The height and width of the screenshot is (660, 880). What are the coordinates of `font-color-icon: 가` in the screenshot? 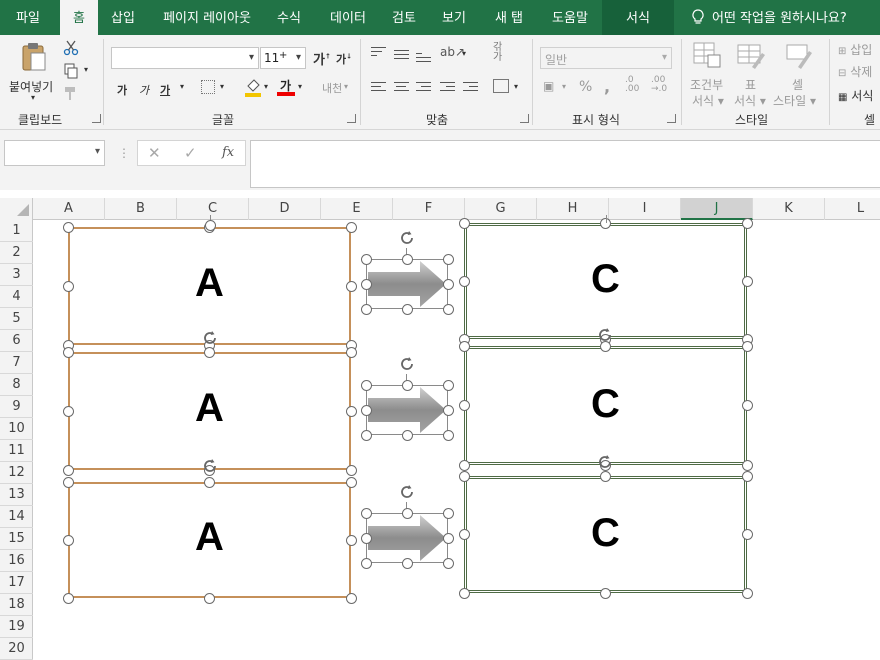 It's located at (286, 87).